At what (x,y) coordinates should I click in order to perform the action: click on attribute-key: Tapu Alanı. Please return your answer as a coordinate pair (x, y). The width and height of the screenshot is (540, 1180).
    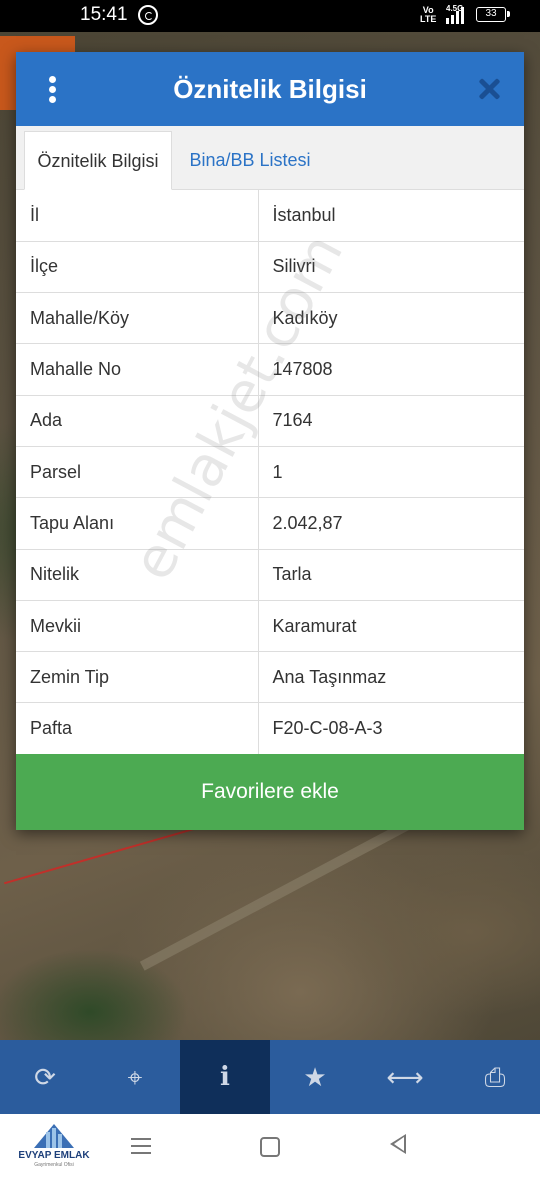
    Looking at the image, I should click on (137, 523).